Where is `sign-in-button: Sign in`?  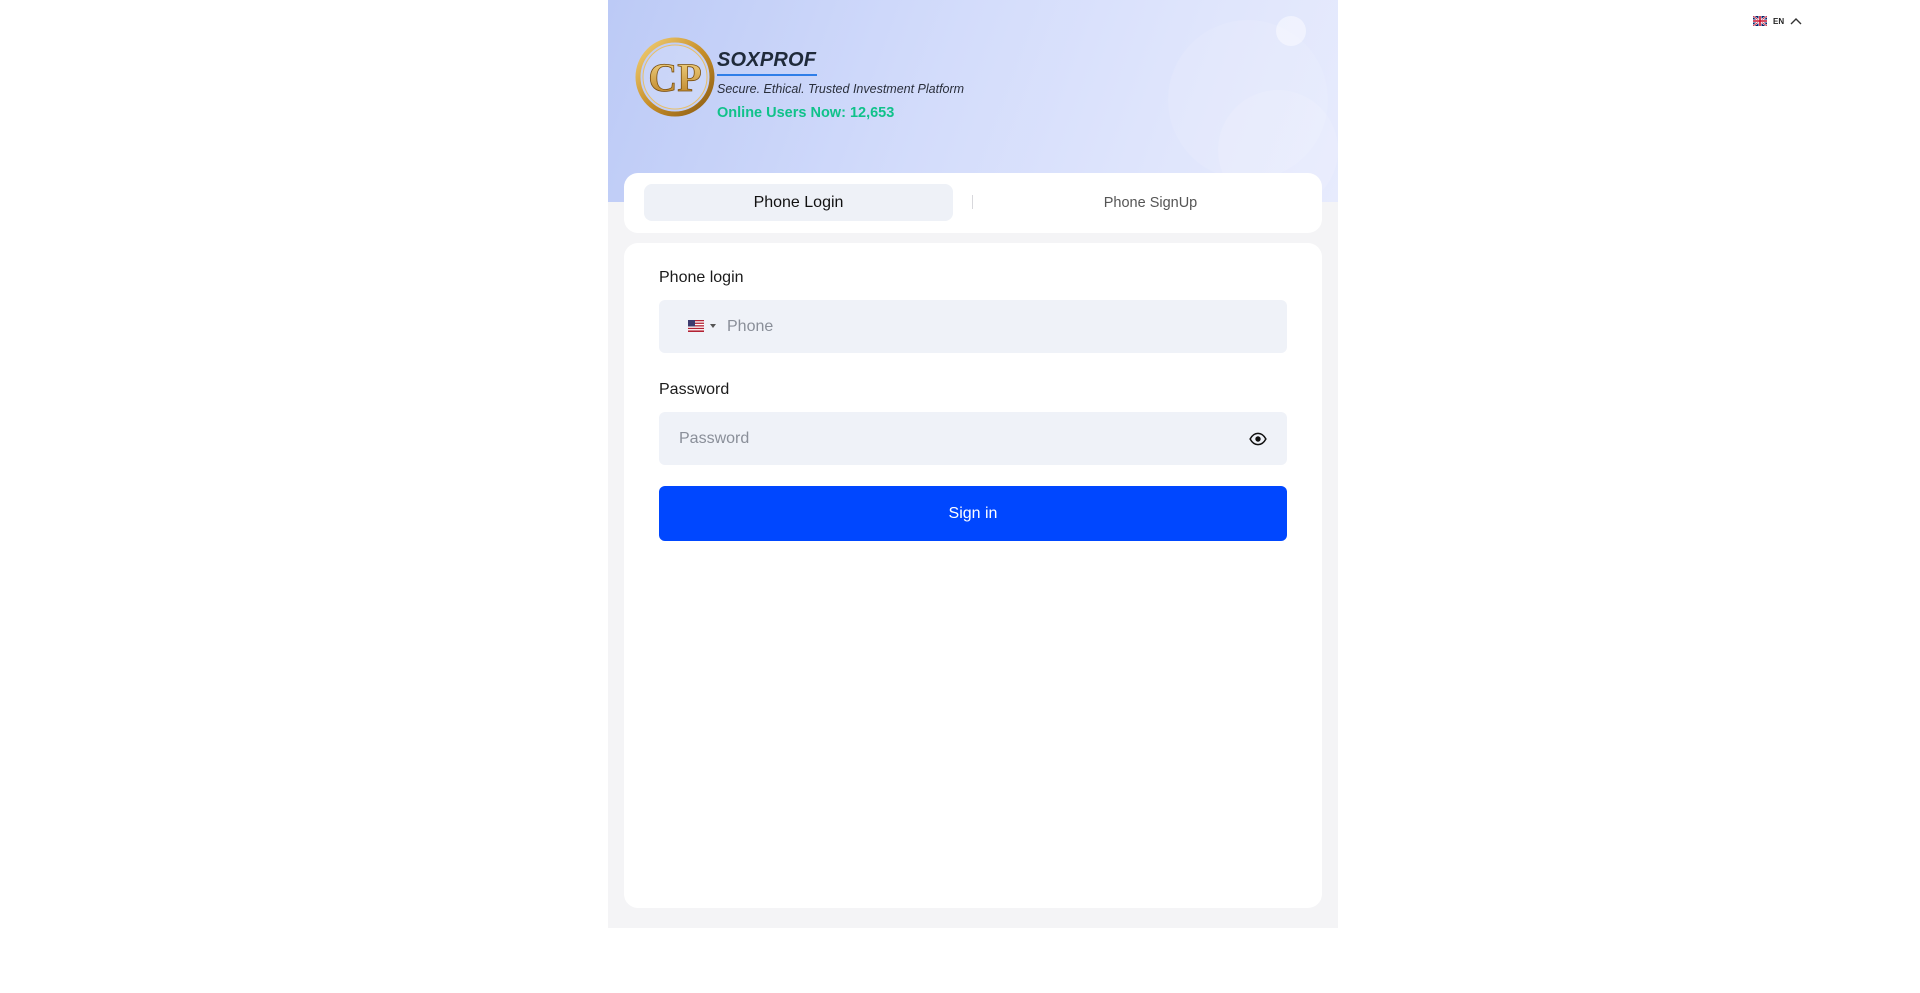
sign-in-button: Sign in is located at coordinates (973, 513).